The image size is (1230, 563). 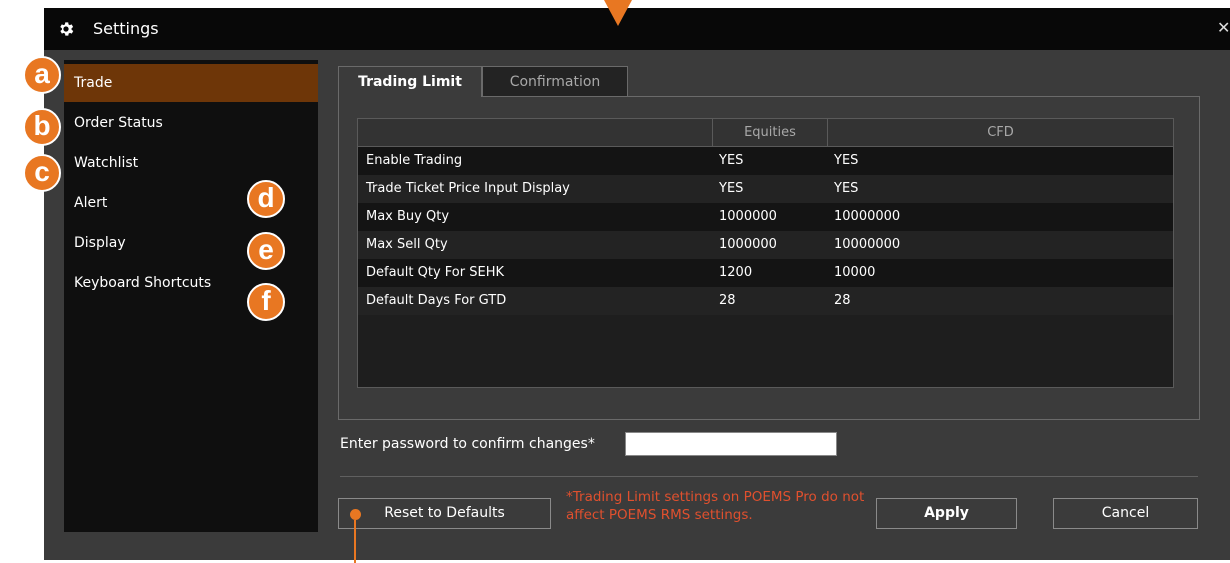 I want to click on sidebar-item-label: Order Status, so click(x=118, y=123).